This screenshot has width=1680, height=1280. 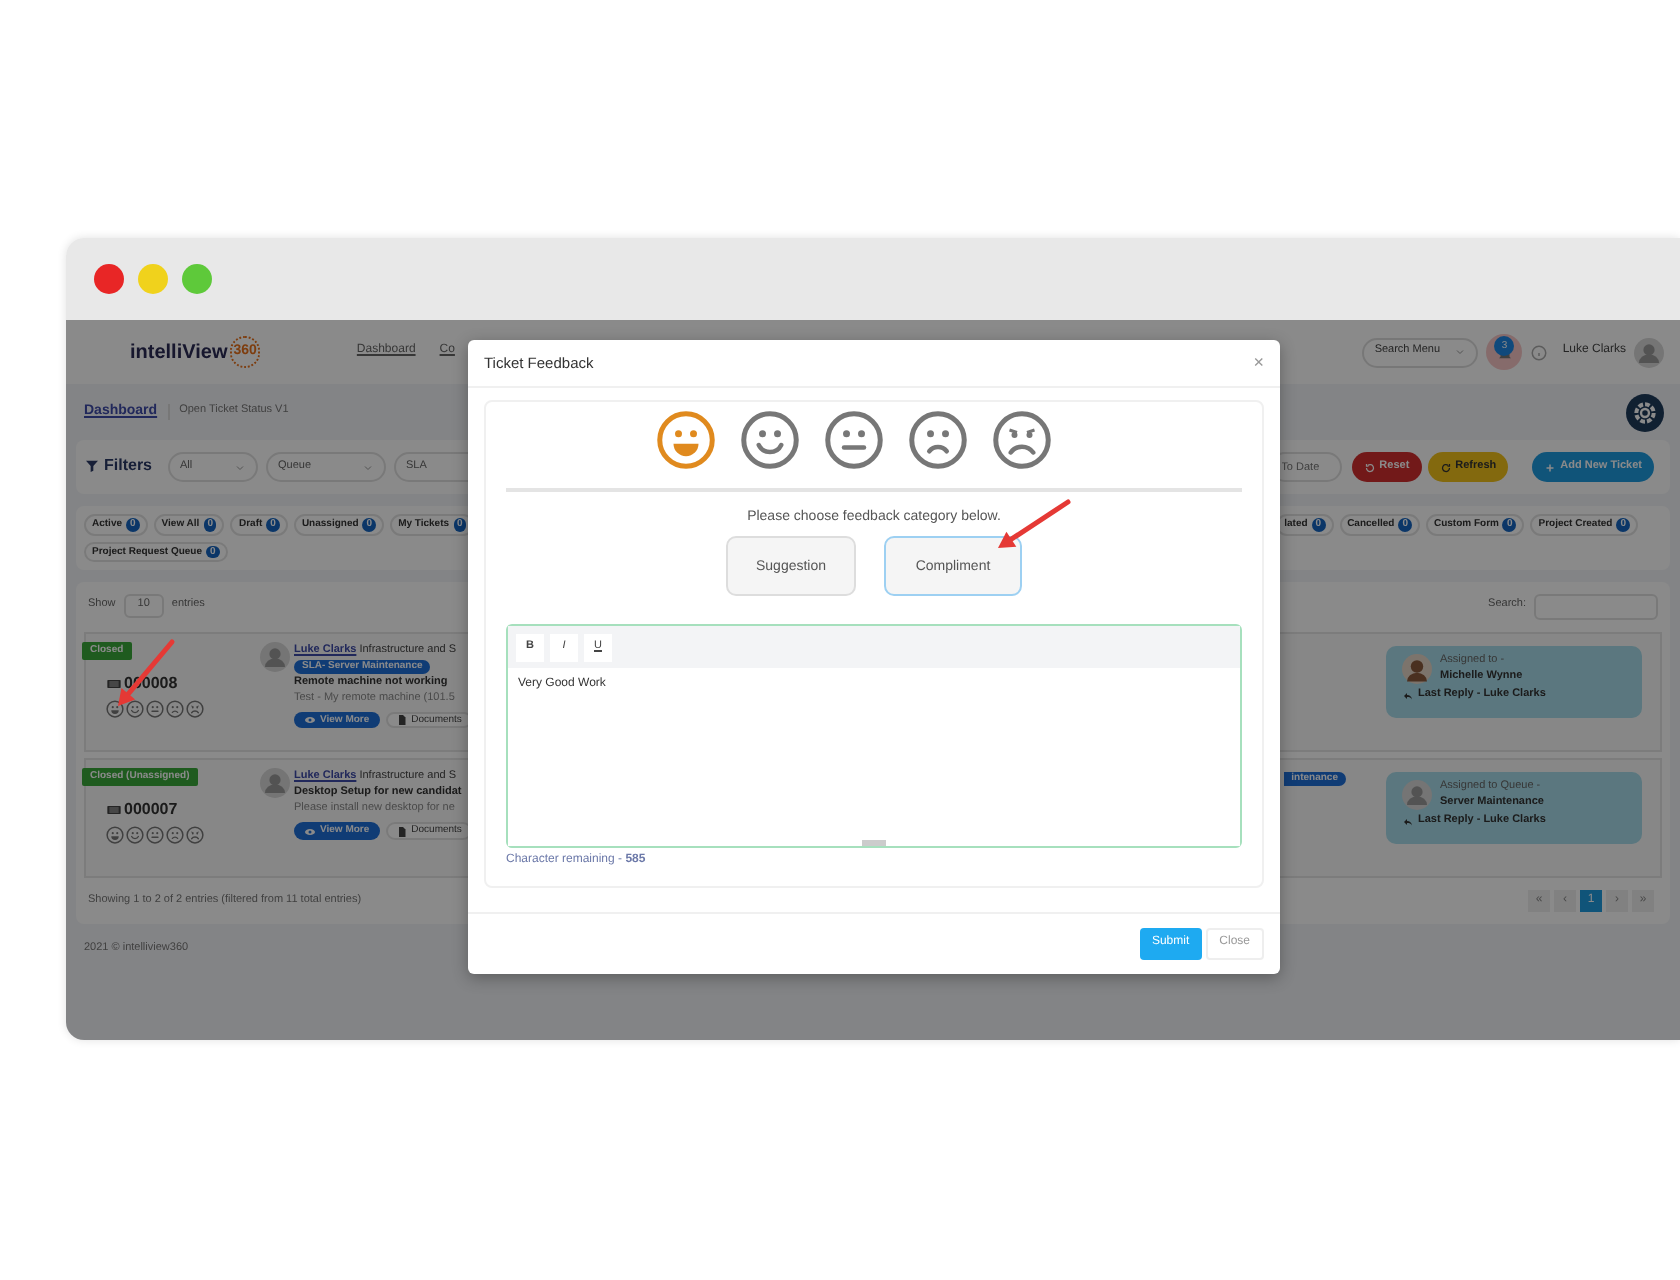 I want to click on close-button: ×, so click(x=1258, y=363).